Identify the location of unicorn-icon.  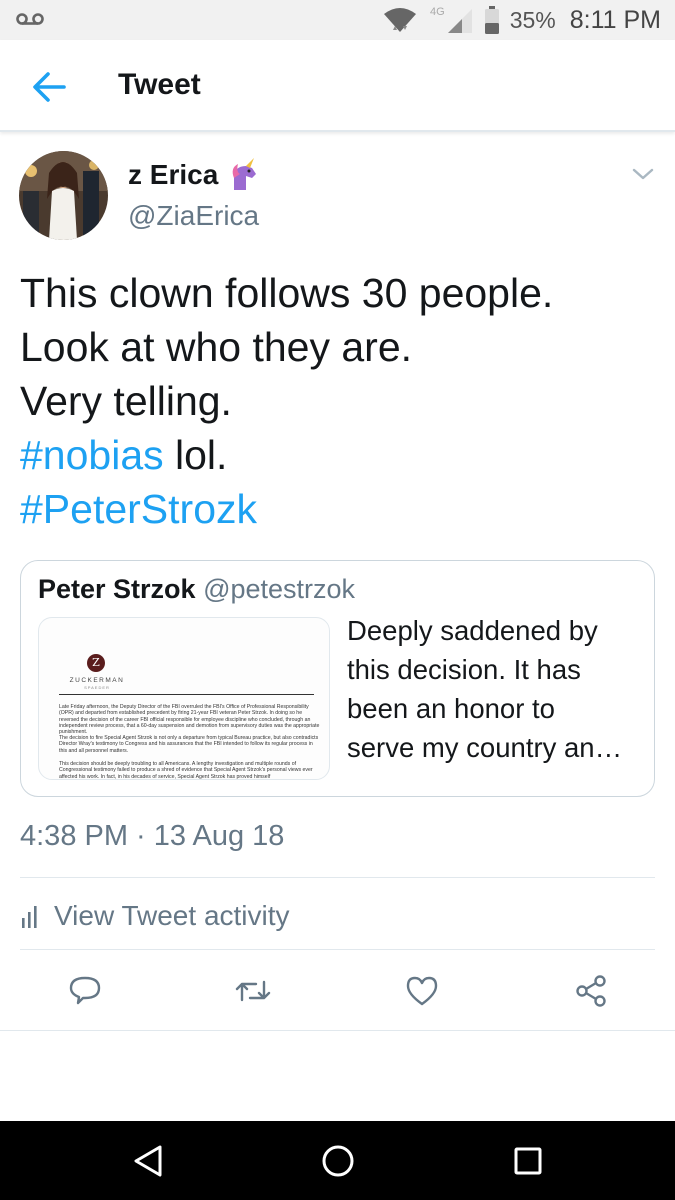
(244, 174).